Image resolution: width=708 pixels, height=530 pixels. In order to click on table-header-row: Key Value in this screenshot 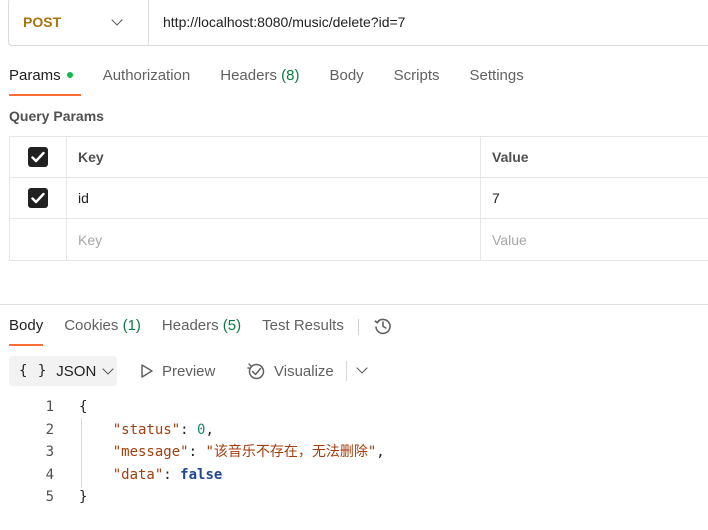, I will do `click(359, 157)`.